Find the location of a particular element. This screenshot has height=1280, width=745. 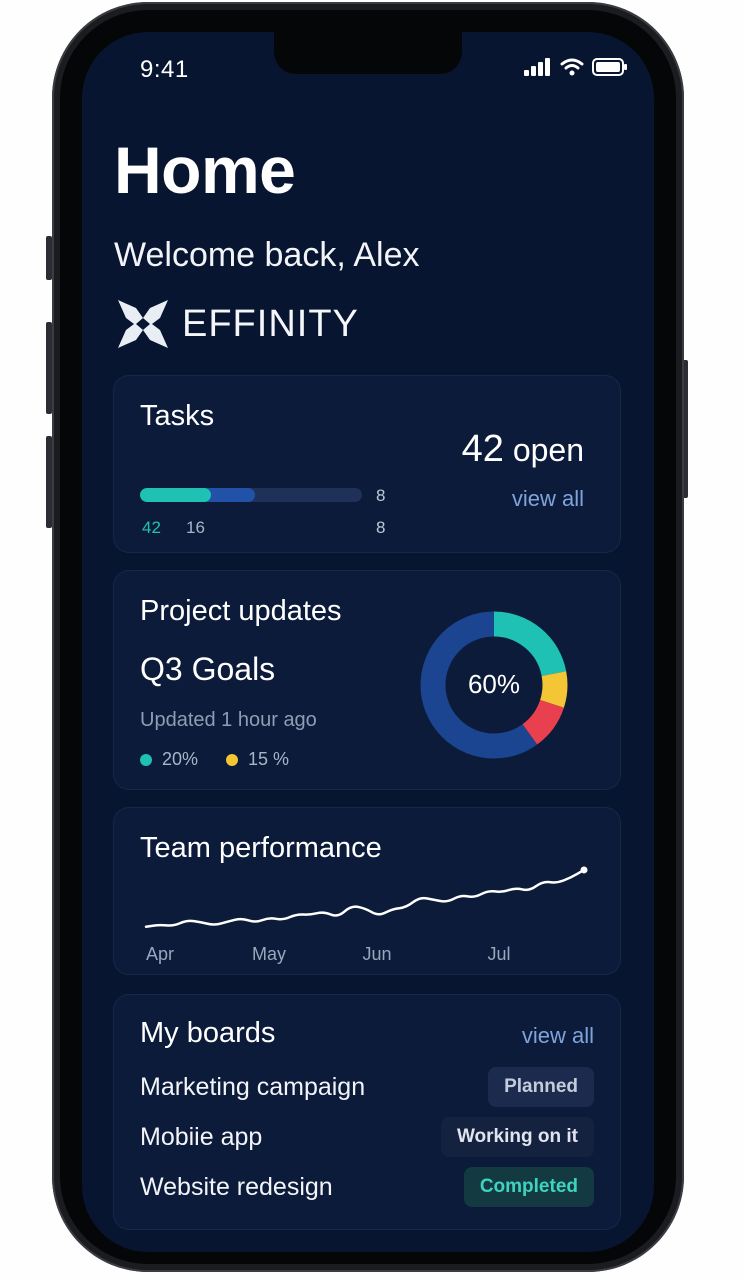

cellular-signal-icon is located at coordinates (537, 67).